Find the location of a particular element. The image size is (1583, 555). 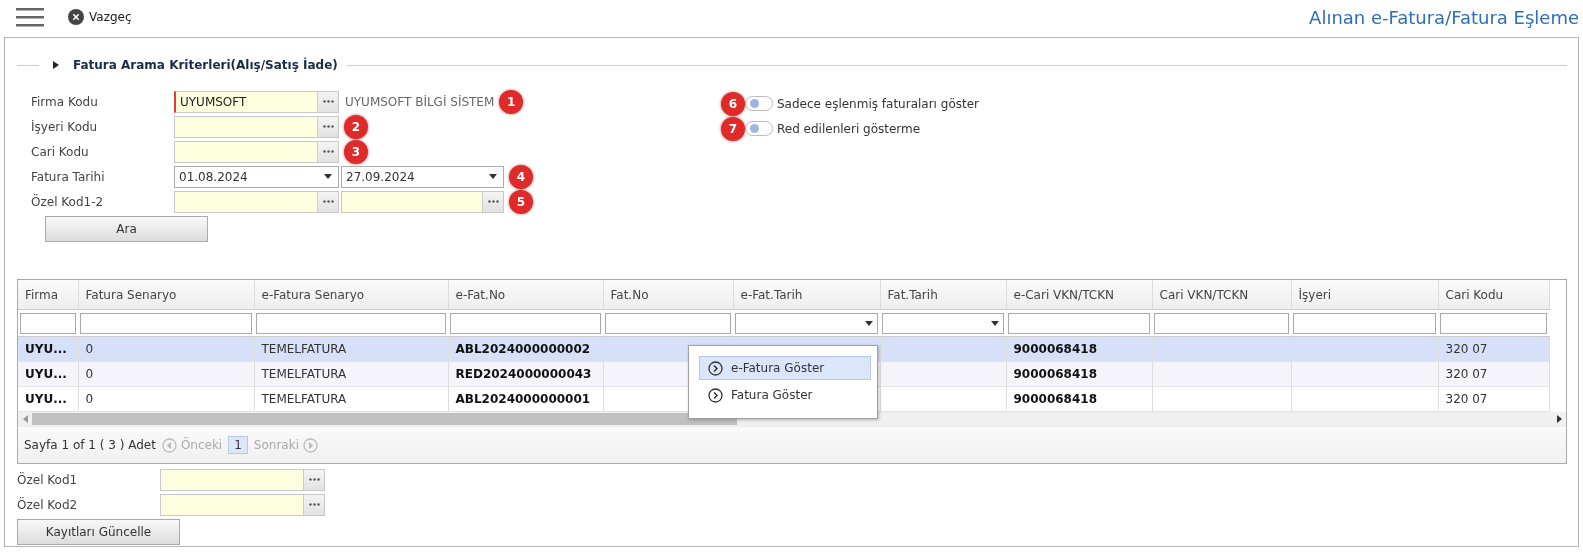

date-field: 01.08.2024 is located at coordinates (256, 176).